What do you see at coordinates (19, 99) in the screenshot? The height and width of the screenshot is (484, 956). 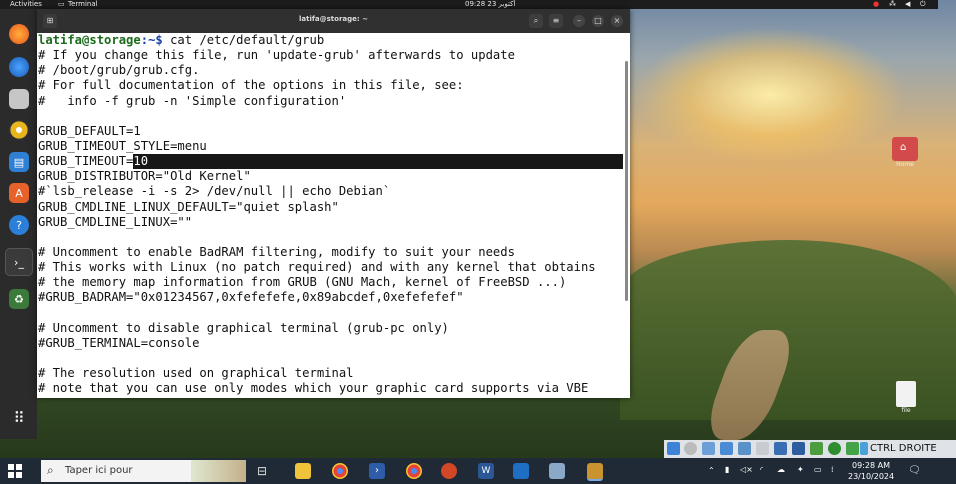 I see `files-icon` at bounding box center [19, 99].